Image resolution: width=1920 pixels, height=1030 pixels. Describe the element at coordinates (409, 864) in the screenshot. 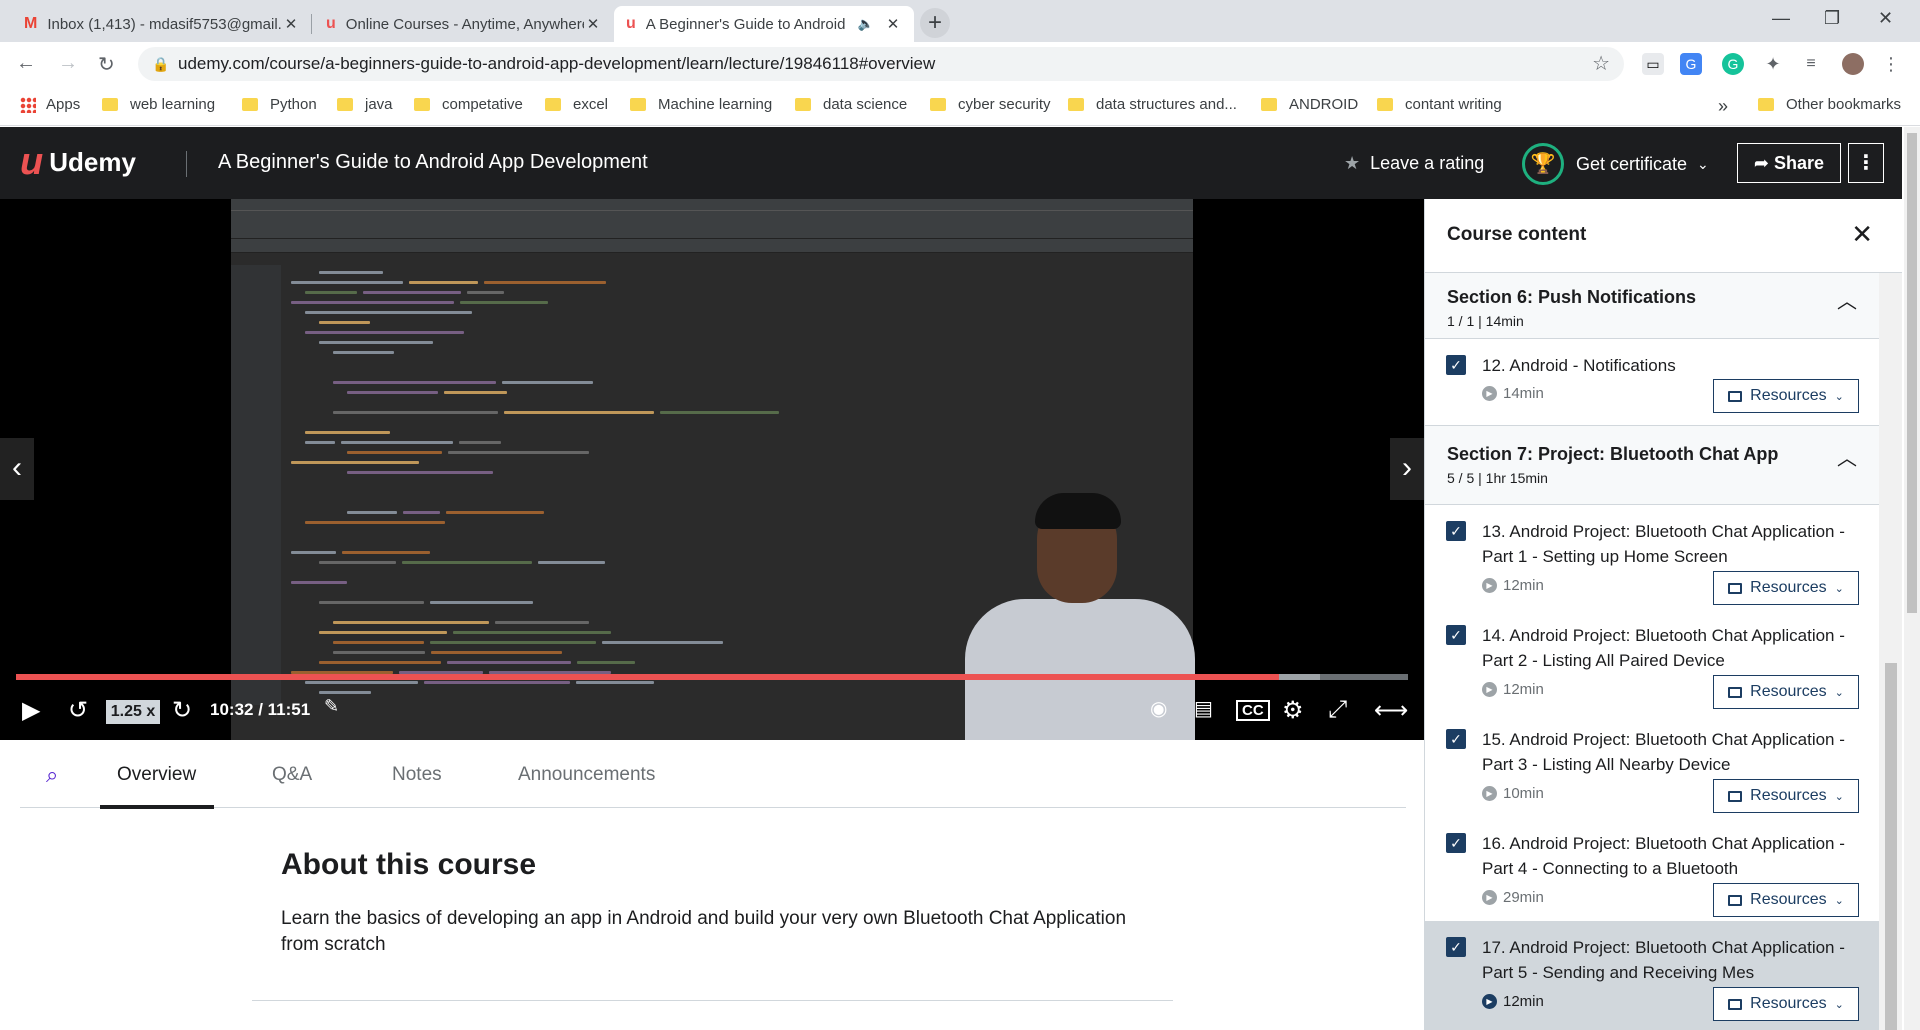

I see `about-heading: About this course` at that location.